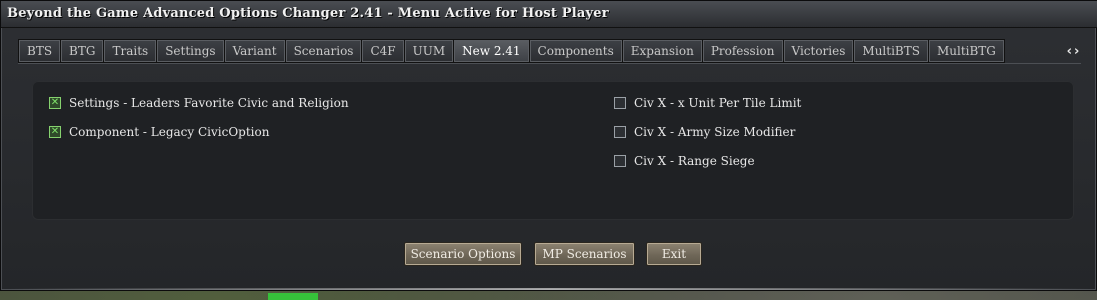  What do you see at coordinates (463, 254) in the screenshot?
I see `scenario-options-button: Scenario Options` at bounding box center [463, 254].